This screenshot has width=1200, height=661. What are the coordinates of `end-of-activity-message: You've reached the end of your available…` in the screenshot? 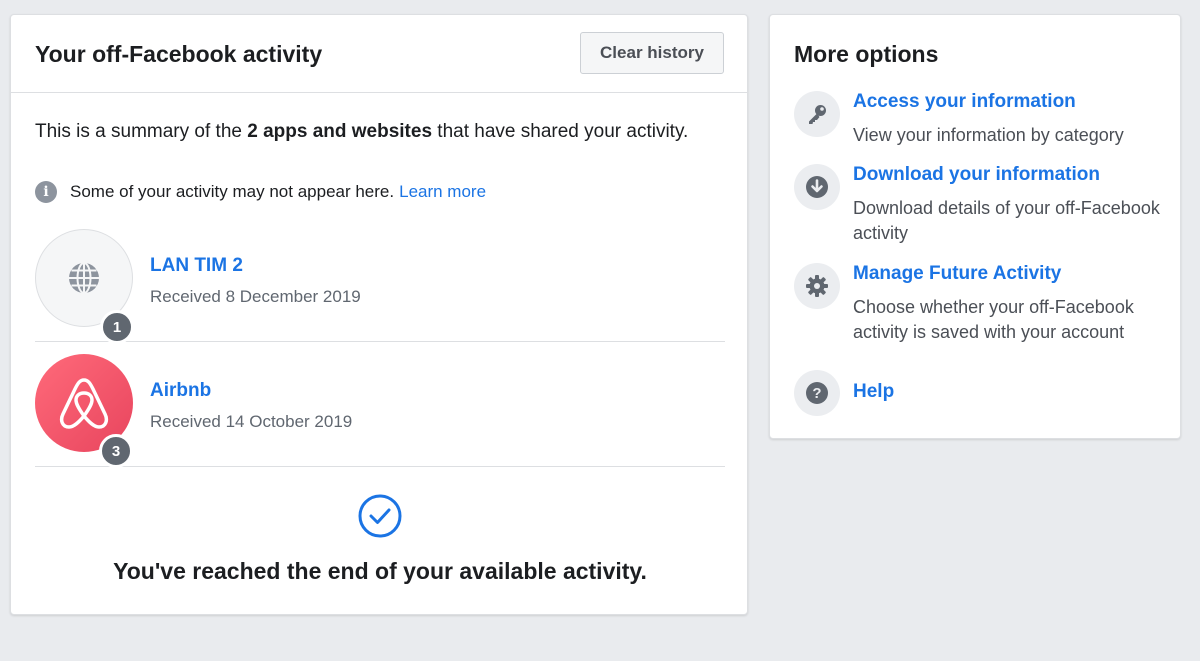 It's located at (380, 571).